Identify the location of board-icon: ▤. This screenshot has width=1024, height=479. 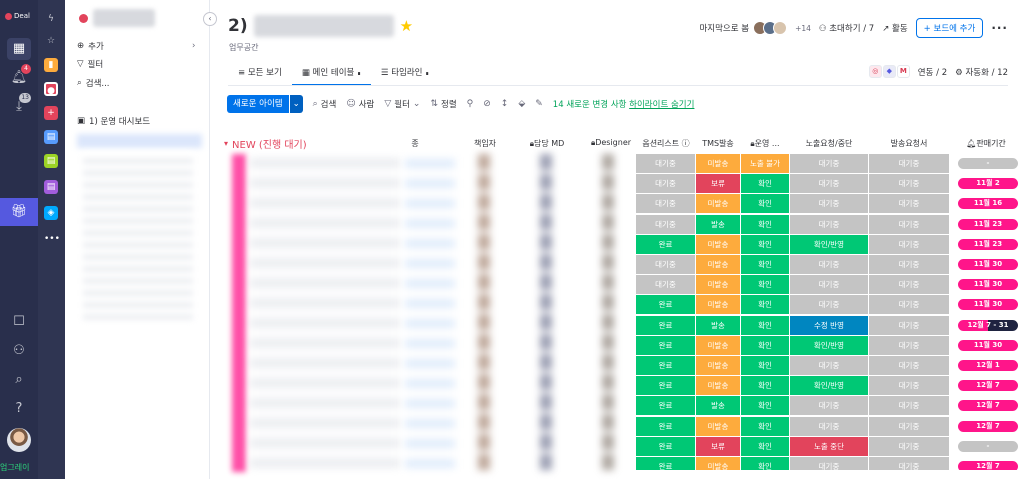
(51, 137).